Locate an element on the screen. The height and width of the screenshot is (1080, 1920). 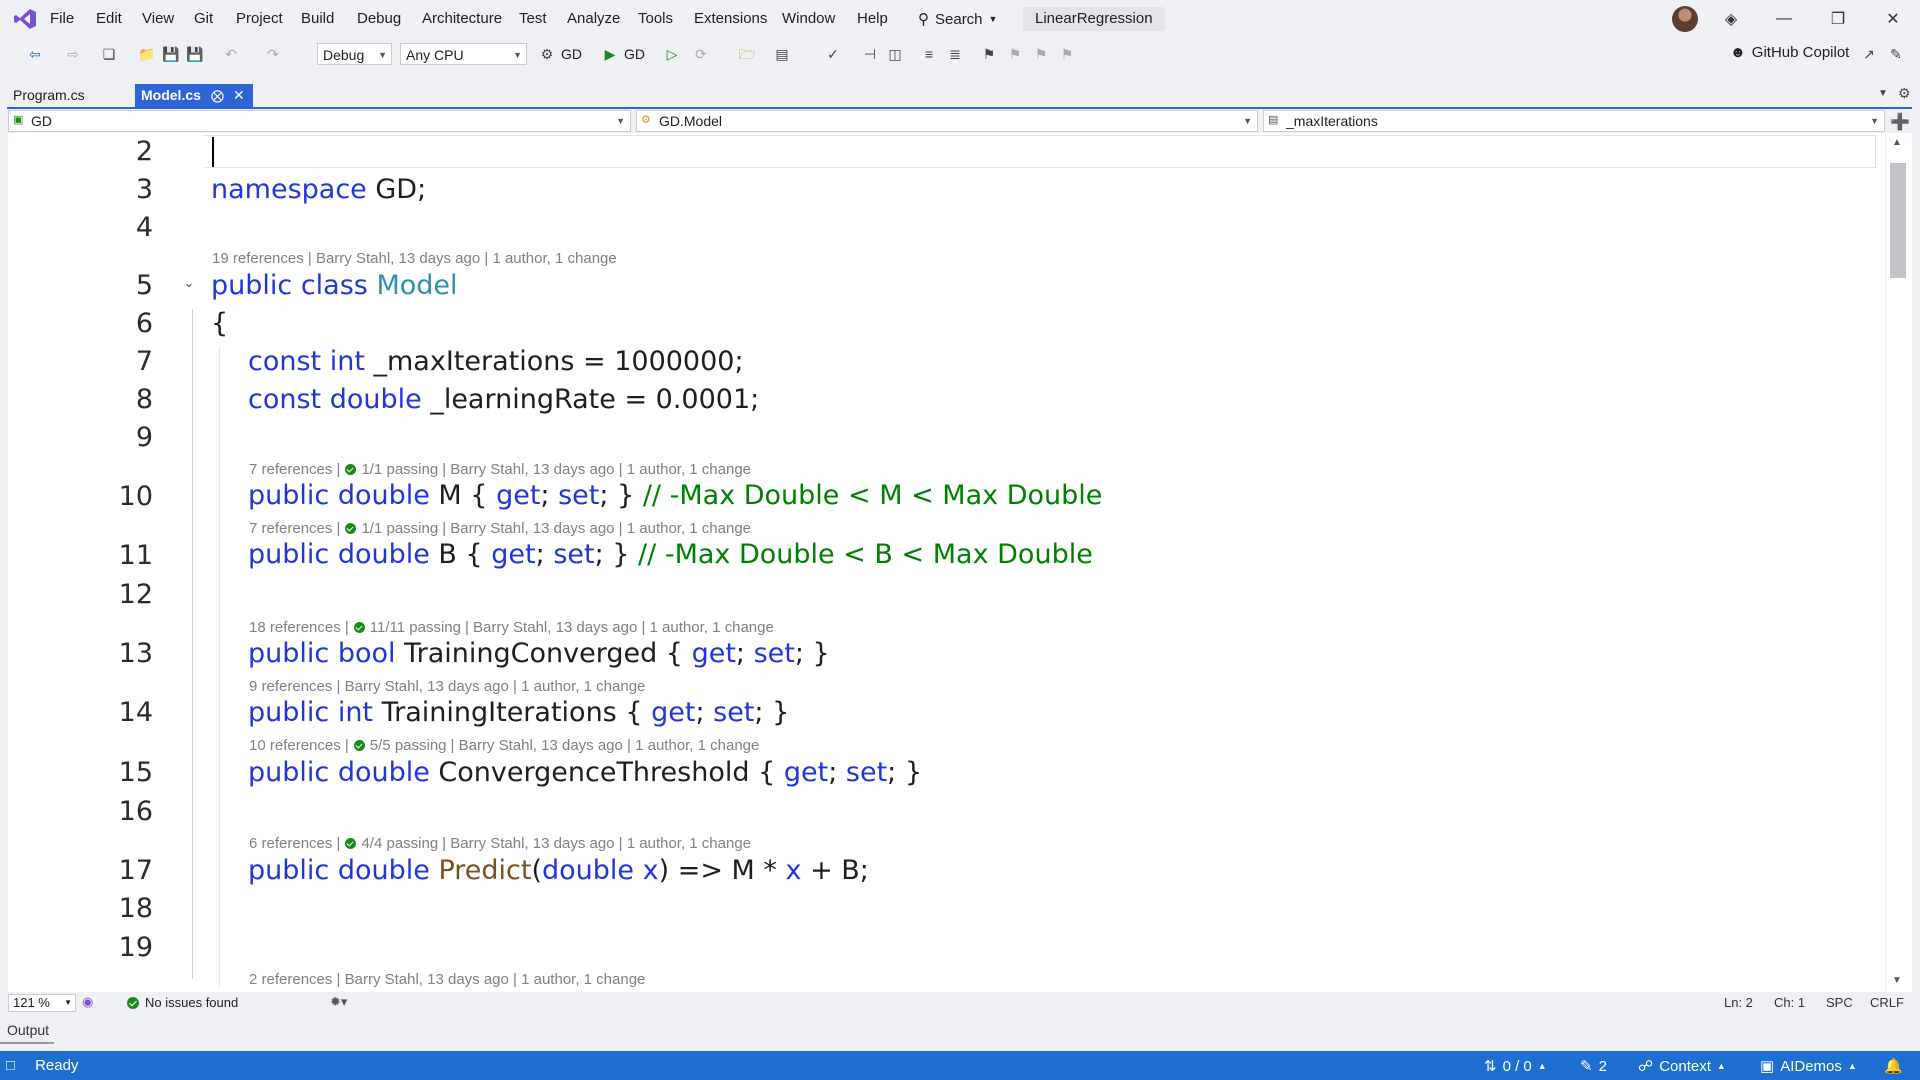
codelens-refs: 18 references | is located at coordinates (299, 627).